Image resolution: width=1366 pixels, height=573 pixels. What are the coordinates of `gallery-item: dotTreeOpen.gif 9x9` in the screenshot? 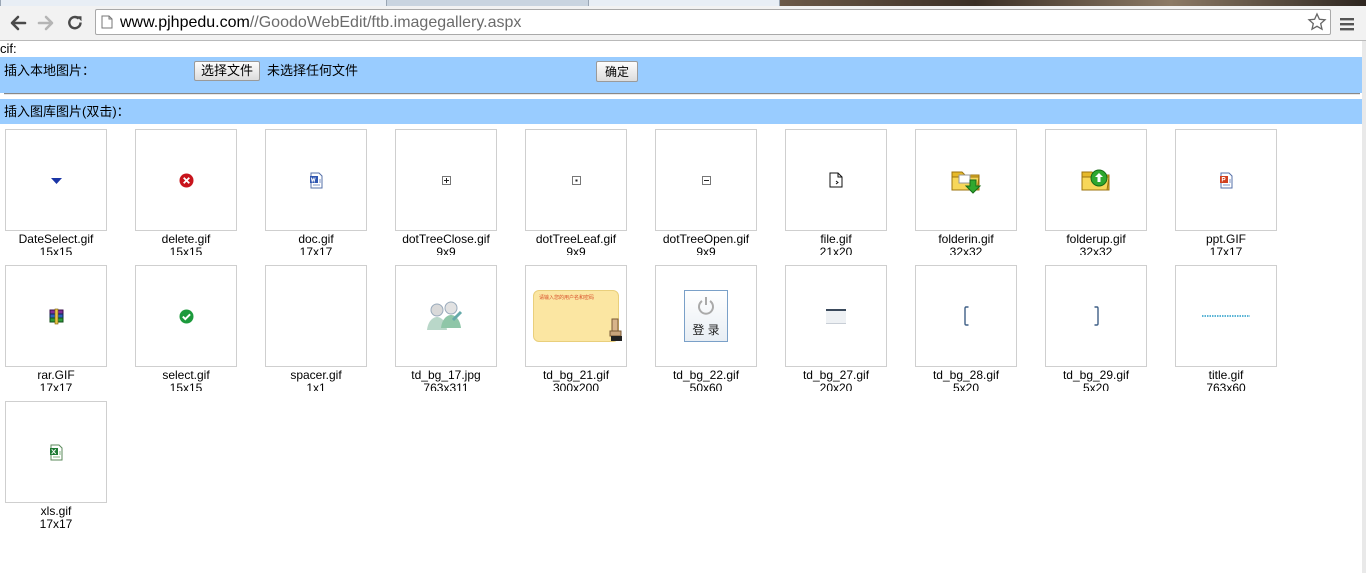 It's located at (715, 197).